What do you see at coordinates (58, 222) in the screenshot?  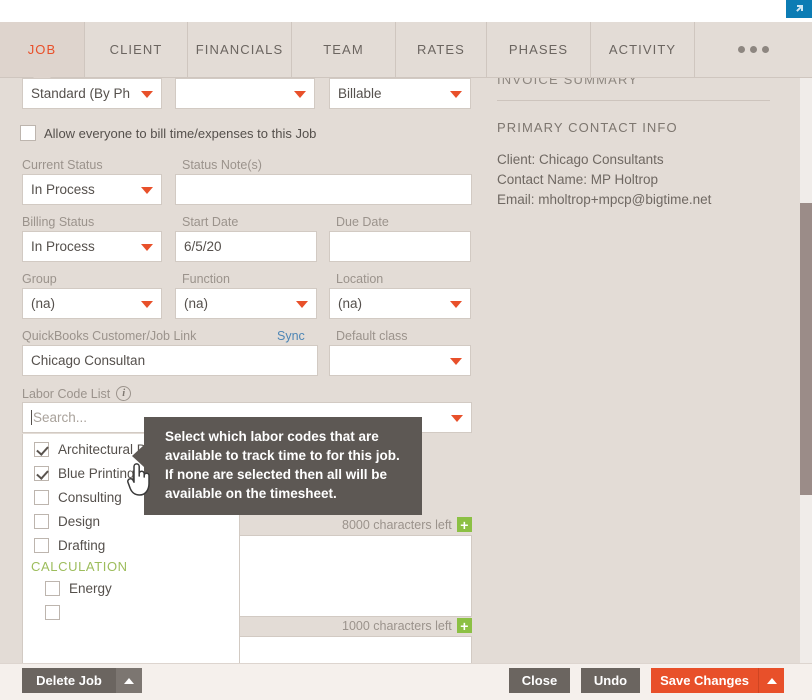 I see `billing-status-label: Billing Status` at bounding box center [58, 222].